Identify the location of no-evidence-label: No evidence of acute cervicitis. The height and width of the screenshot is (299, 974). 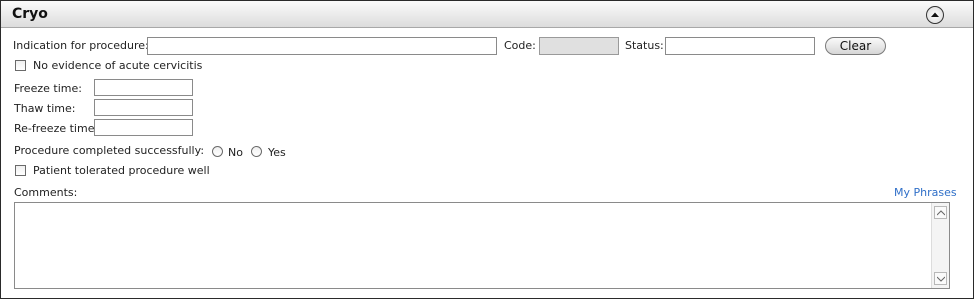
(118, 65).